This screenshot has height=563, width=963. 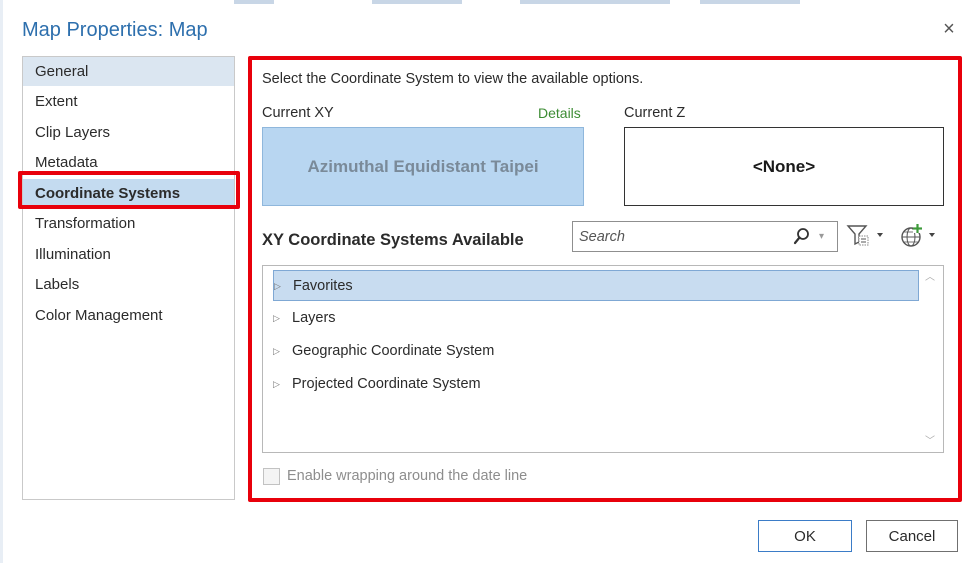 What do you see at coordinates (407, 476) in the screenshot?
I see `wrap-dateline-label: Enable wrapping around the date line` at bounding box center [407, 476].